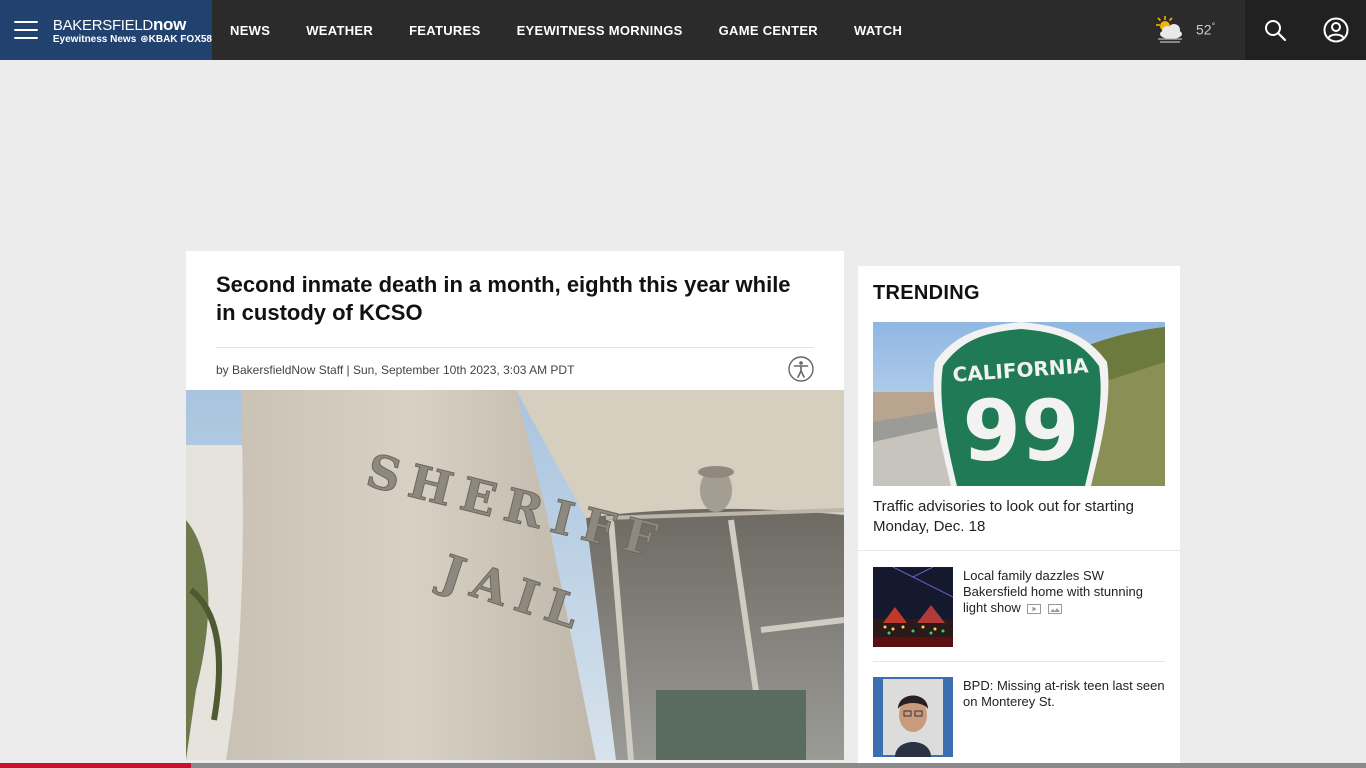 This screenshot has width=1366, height=768. What do you see at coordinates (1055, 608) in the screenshot?
I see `gallery-icon` at bounding box center [1055, 608].